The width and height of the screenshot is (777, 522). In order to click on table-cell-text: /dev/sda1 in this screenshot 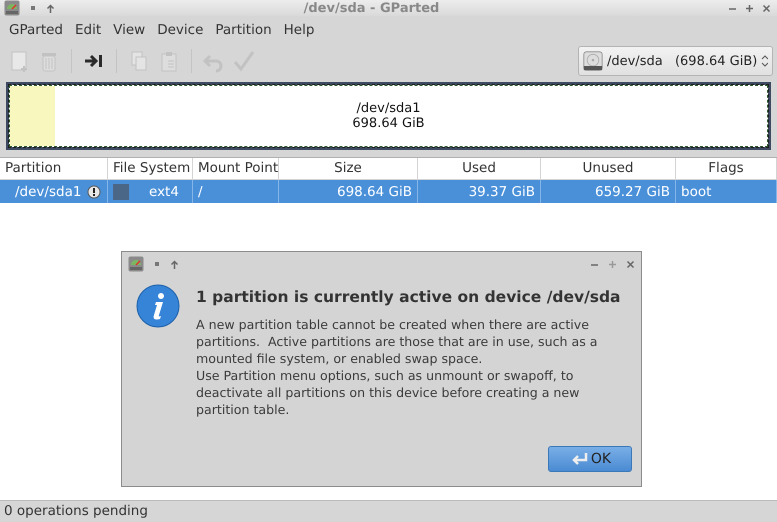, I will do `click(48, 192)`.